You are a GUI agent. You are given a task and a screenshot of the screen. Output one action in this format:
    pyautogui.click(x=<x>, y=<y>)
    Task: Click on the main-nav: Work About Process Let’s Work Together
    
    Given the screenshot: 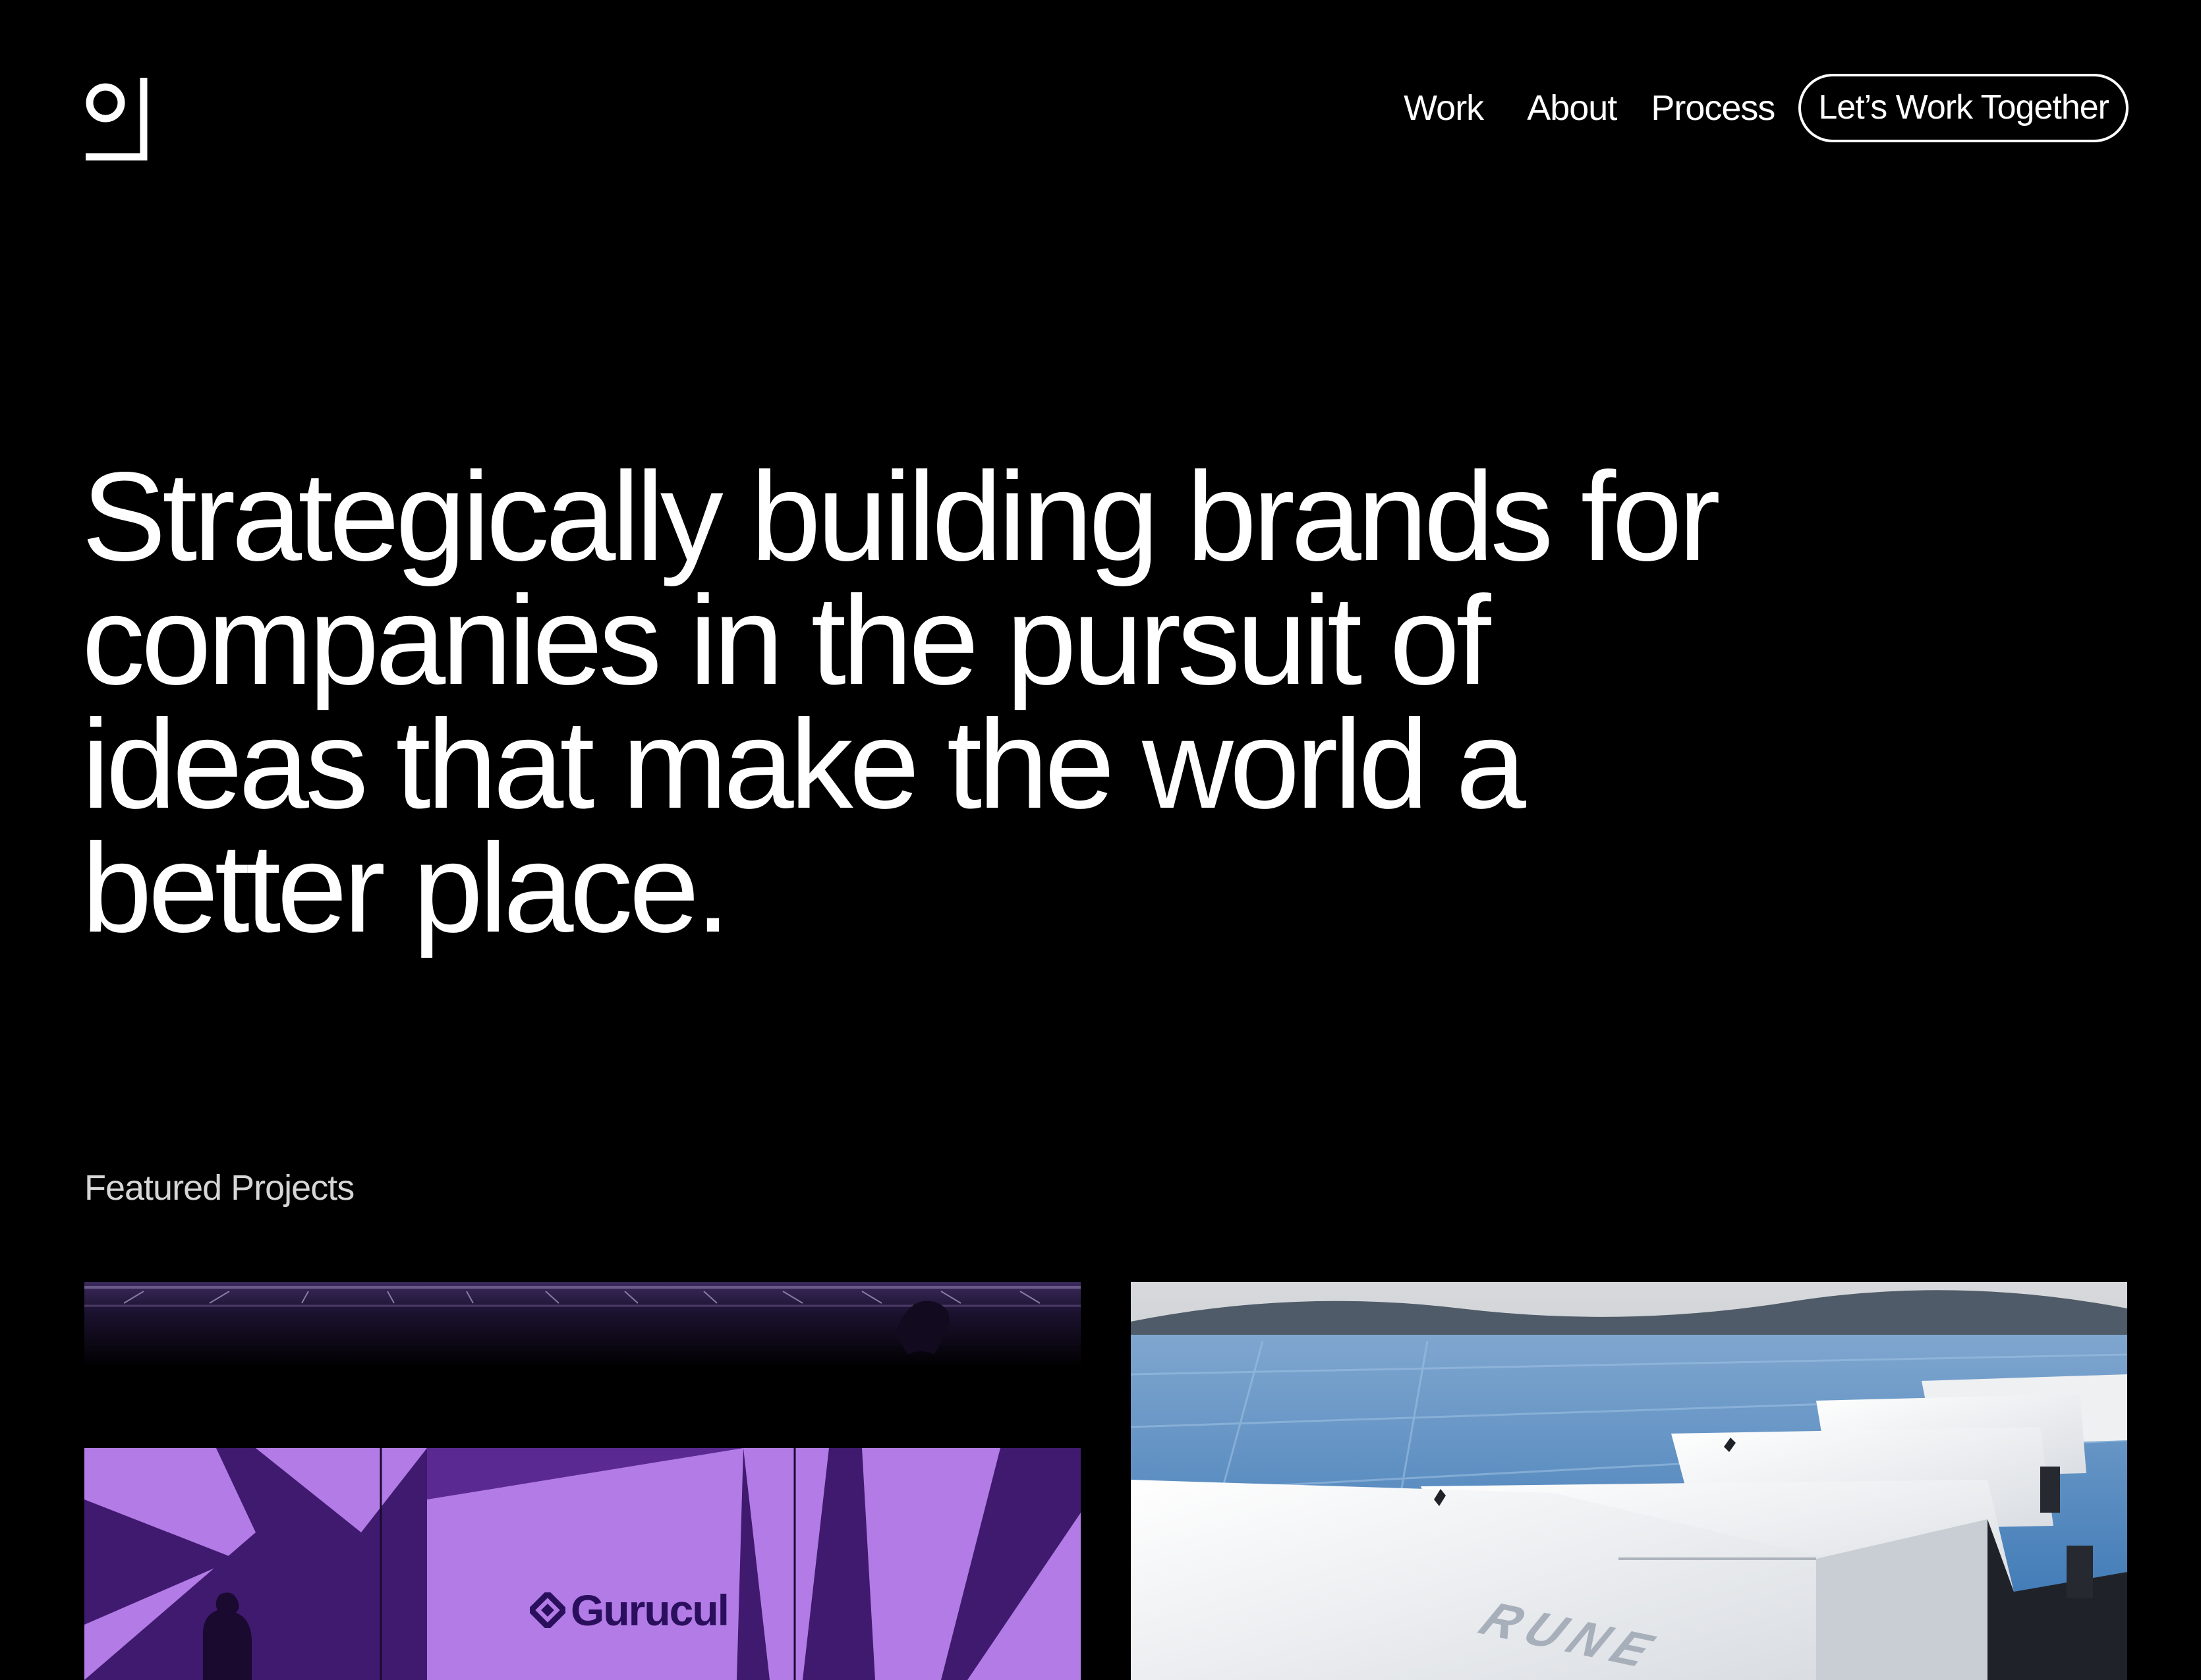 What is the action you would take?
    pyautogui.click(x=1767, y=108)
    